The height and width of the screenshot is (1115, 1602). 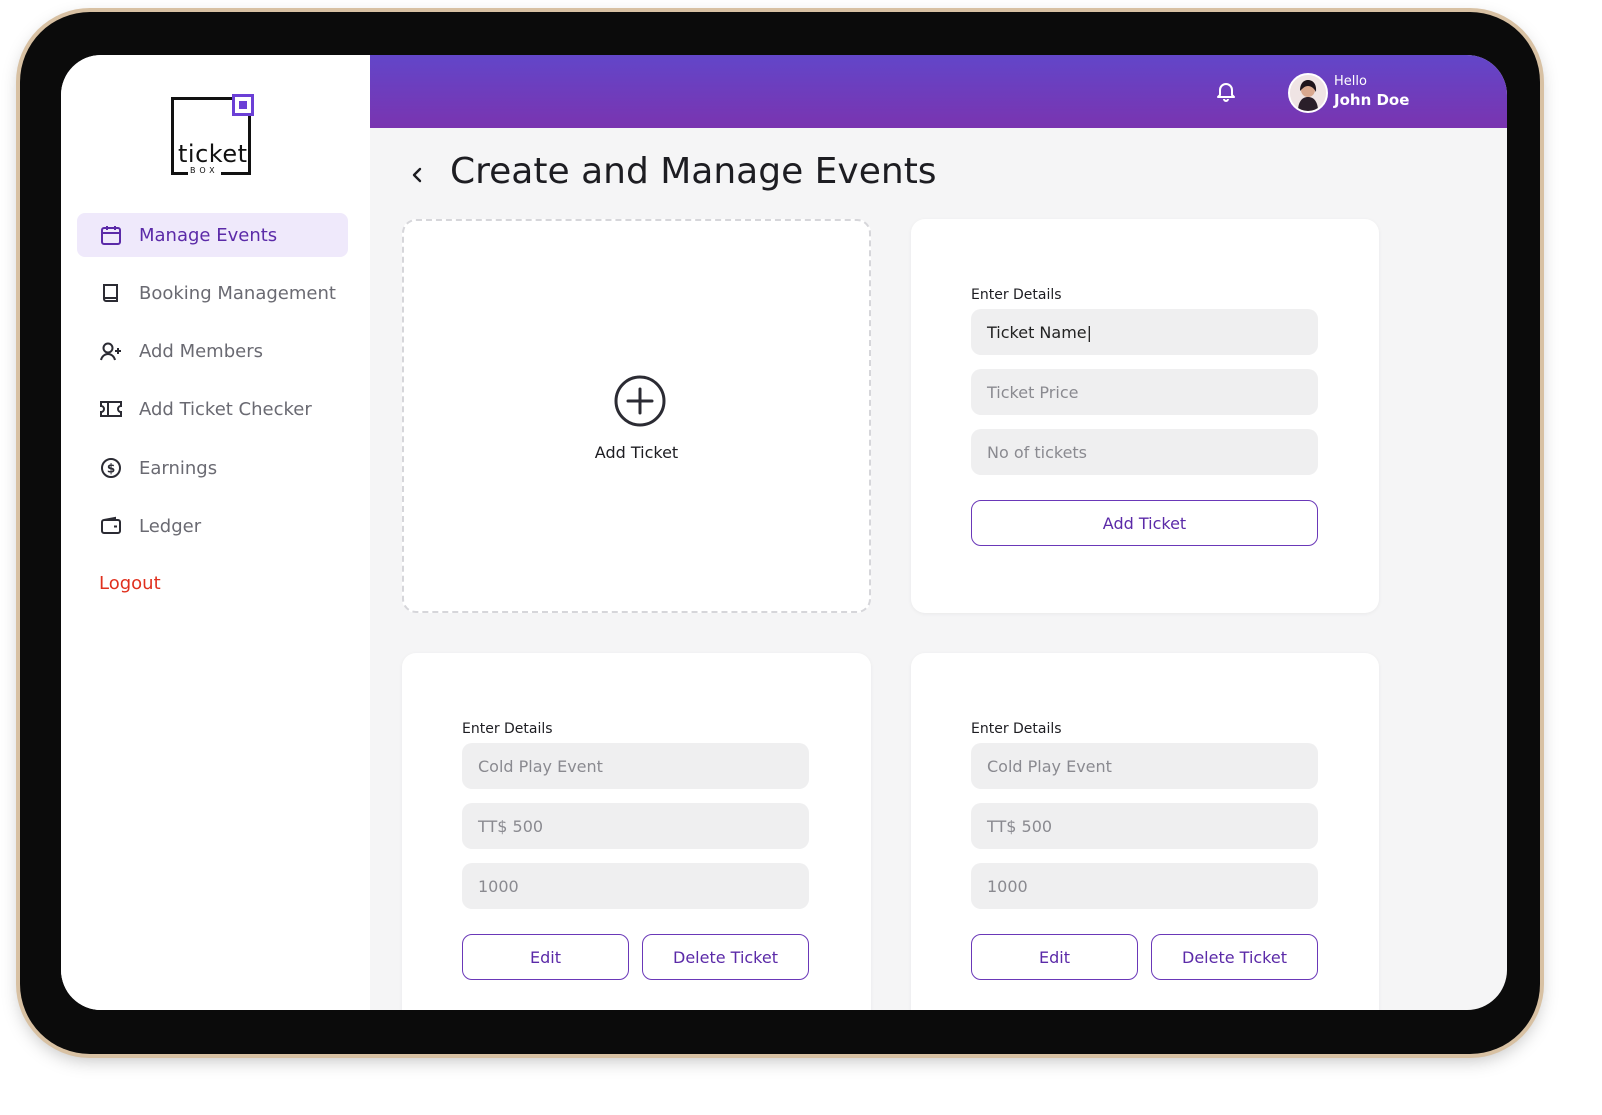 What do you see at coordinates (111, 526) in the screenshot?
I see `wallet-icon` at bounding box center [111, 526].